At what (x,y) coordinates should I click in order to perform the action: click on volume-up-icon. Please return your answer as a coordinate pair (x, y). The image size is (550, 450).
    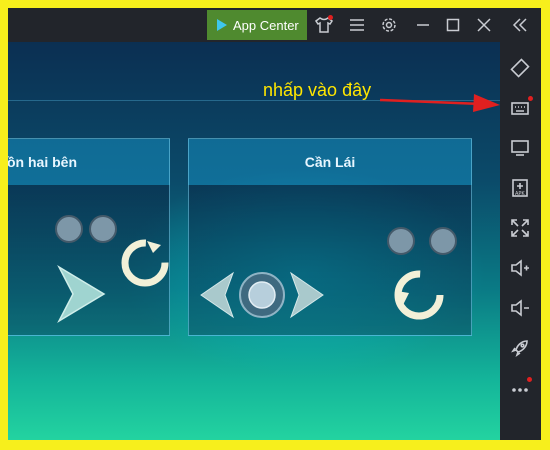
    Looking at the image, I should click on (520, 268).